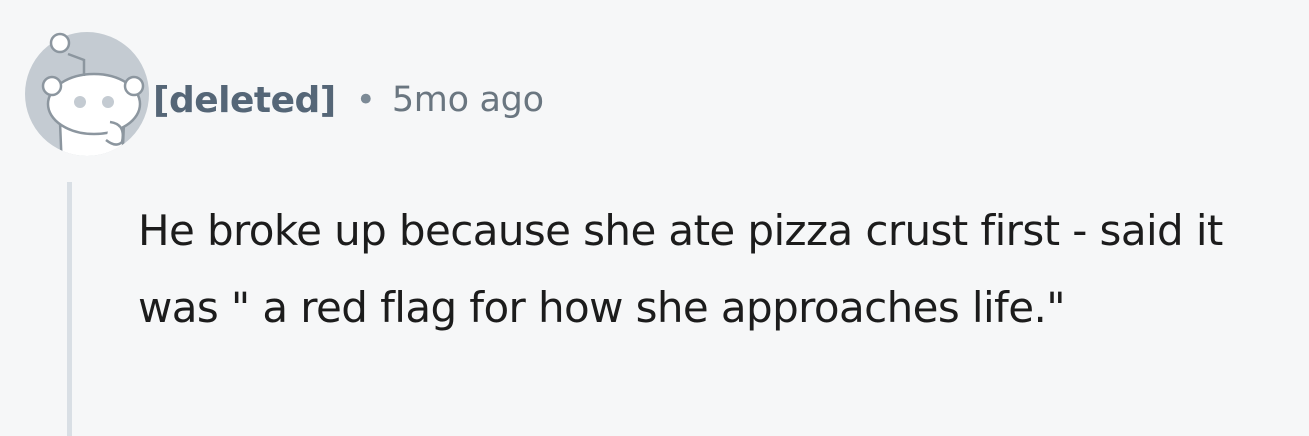  What do you see at coordinates (69, 309) in the screenshot?
I see `thread-line` at bounding box center [69, 309].